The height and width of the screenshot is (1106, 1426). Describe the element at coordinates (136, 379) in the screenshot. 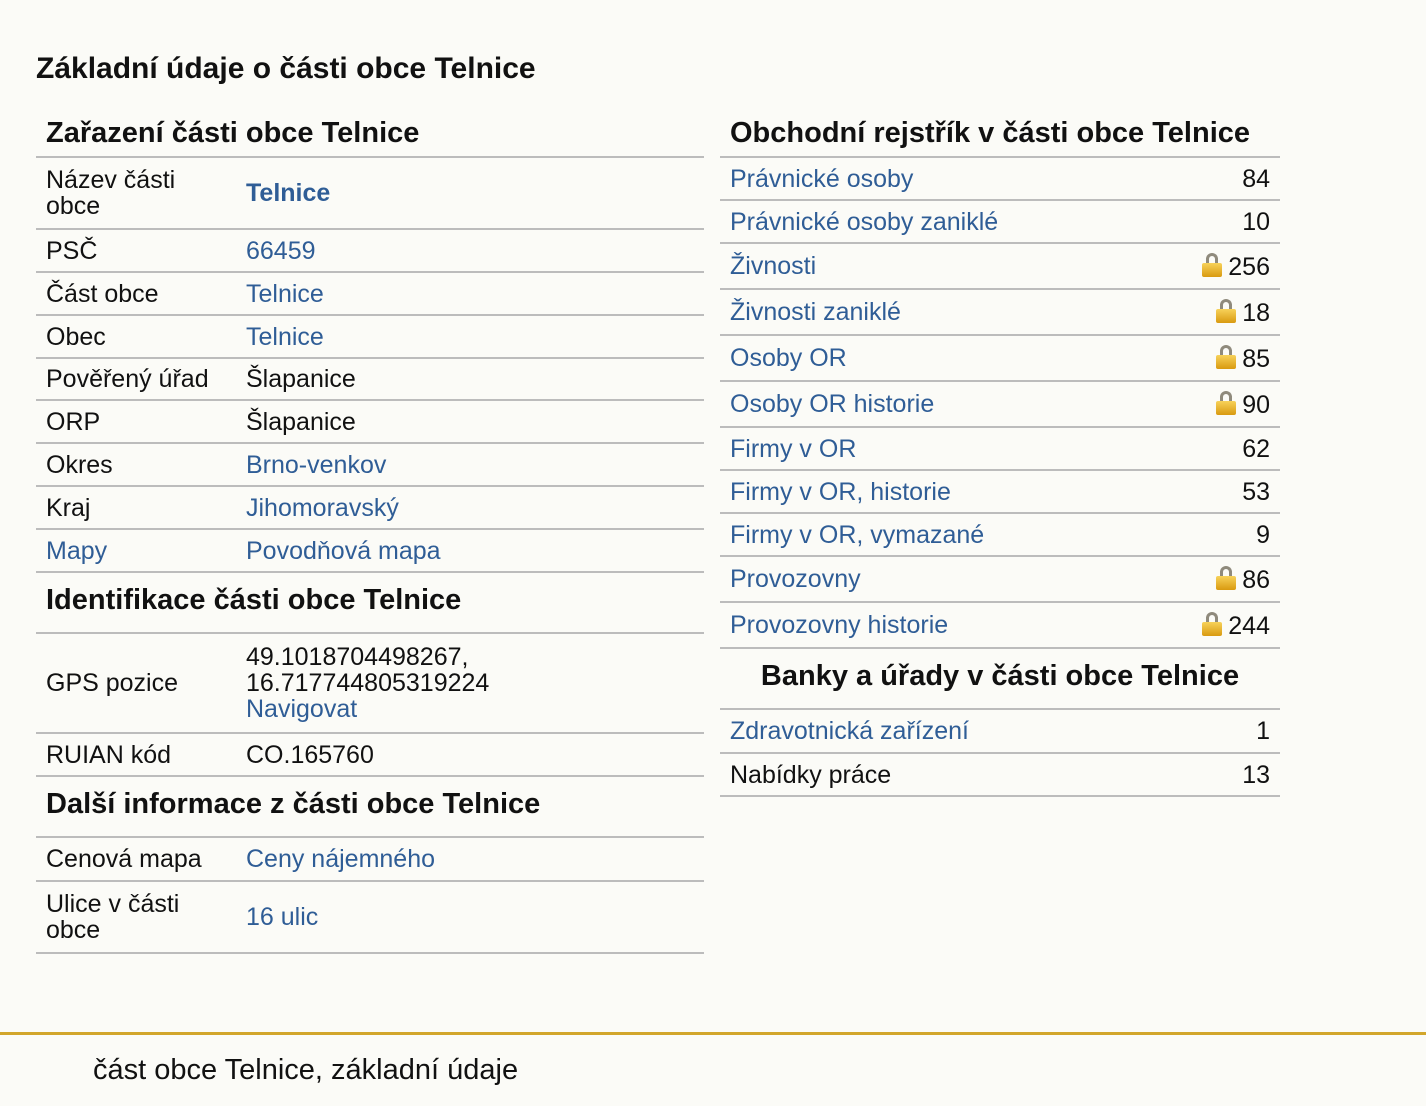

I see `row-key: Pověřený úřad` at that location.